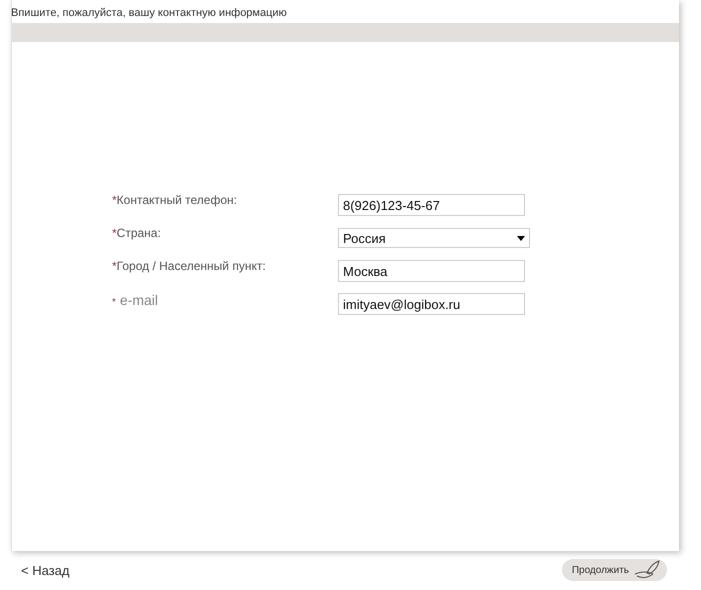  What do you see at coordinates (431, 205) in the screenshot?
I see `input-field: 8(926)123-45-67` at bounding box center [431, 205].